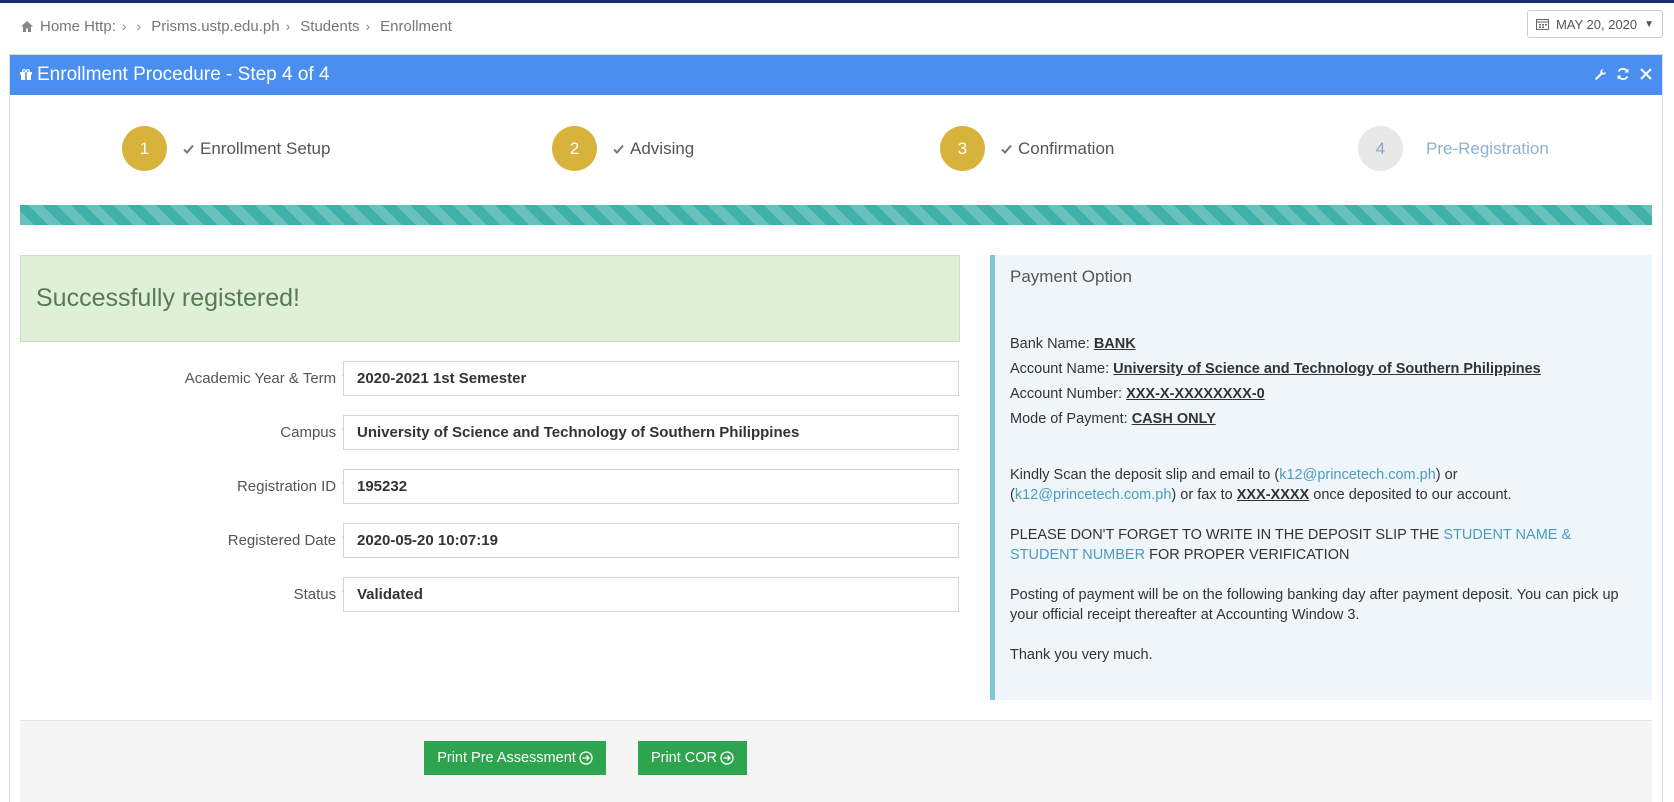 This screenshot has height=802, width=1674. I want to click on date-value: MAY 20, 2020, so click(1596, 24).